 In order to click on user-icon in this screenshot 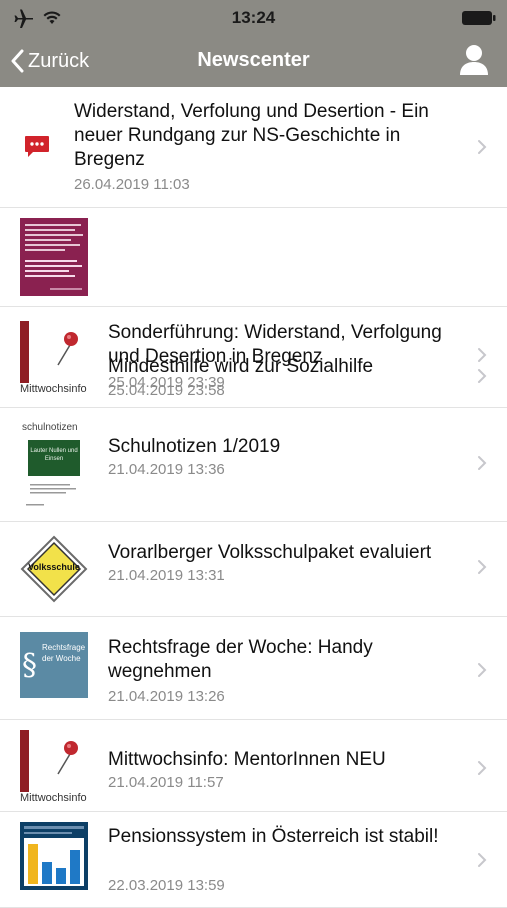, I will do `click(474, 60)`.